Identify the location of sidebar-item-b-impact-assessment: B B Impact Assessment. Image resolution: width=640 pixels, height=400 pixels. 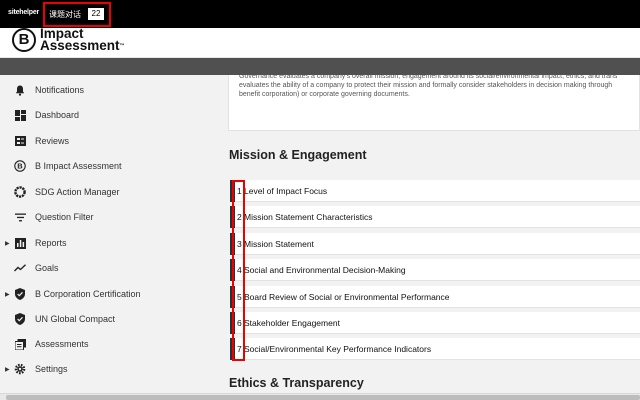
(107, 166).